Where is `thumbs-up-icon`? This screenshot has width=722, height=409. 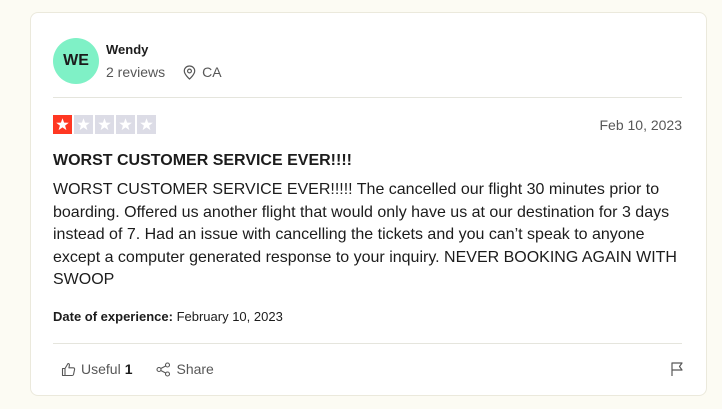
thumbs-up-icon is located at coordinates (68, 369).